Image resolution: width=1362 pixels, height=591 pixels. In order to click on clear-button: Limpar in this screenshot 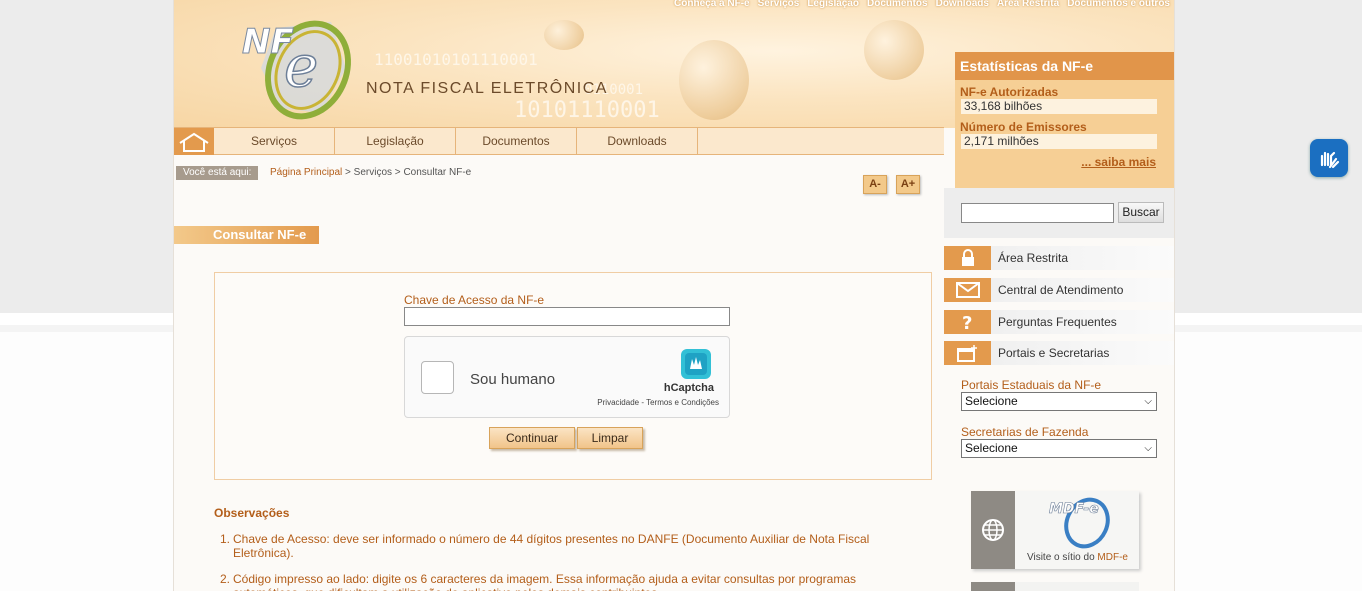, I will do `click(610, 438)`.